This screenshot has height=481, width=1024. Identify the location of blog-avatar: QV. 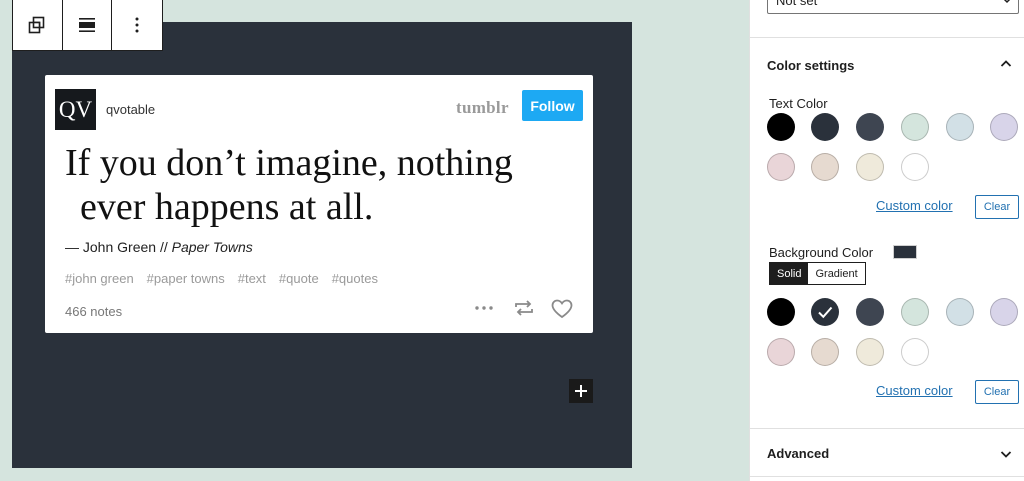
(75, 109).